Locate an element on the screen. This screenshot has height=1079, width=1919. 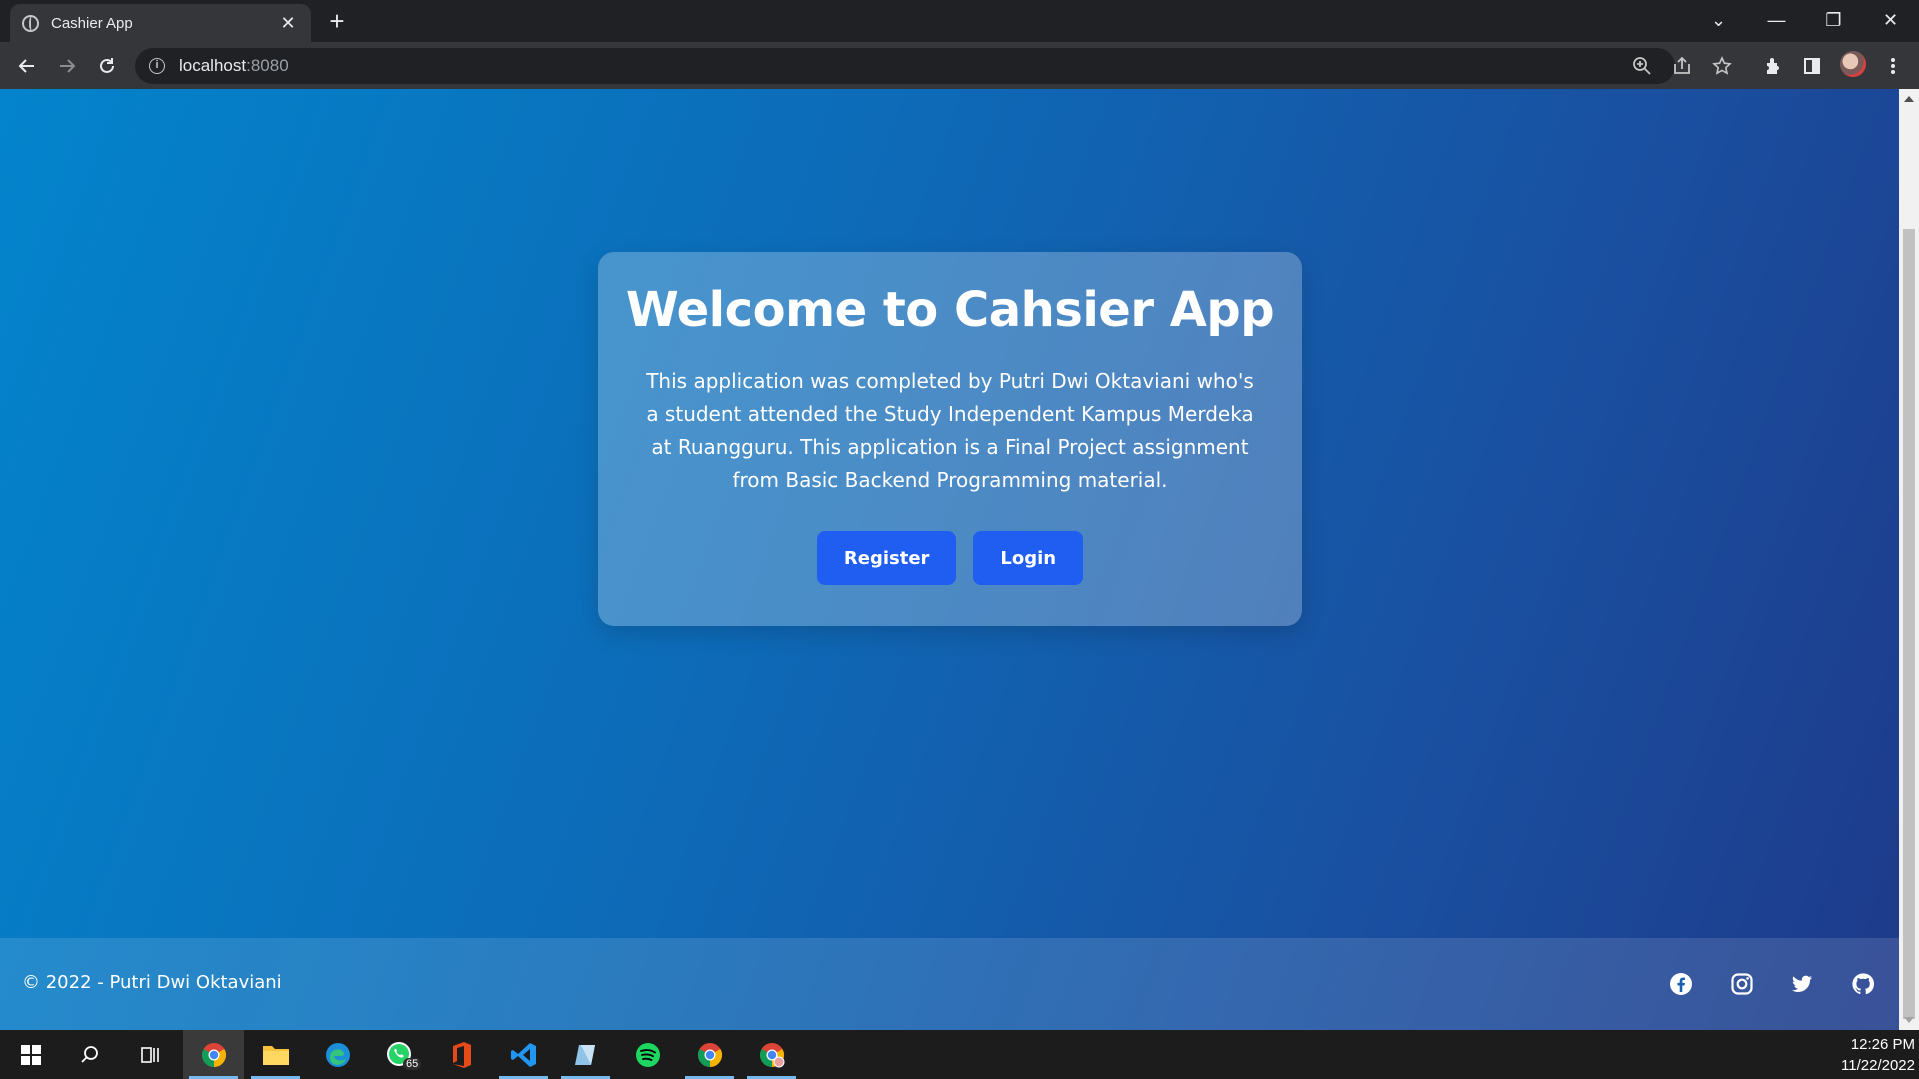
tab-search-icon: ⌄ is located at coordinates (1718, 20).